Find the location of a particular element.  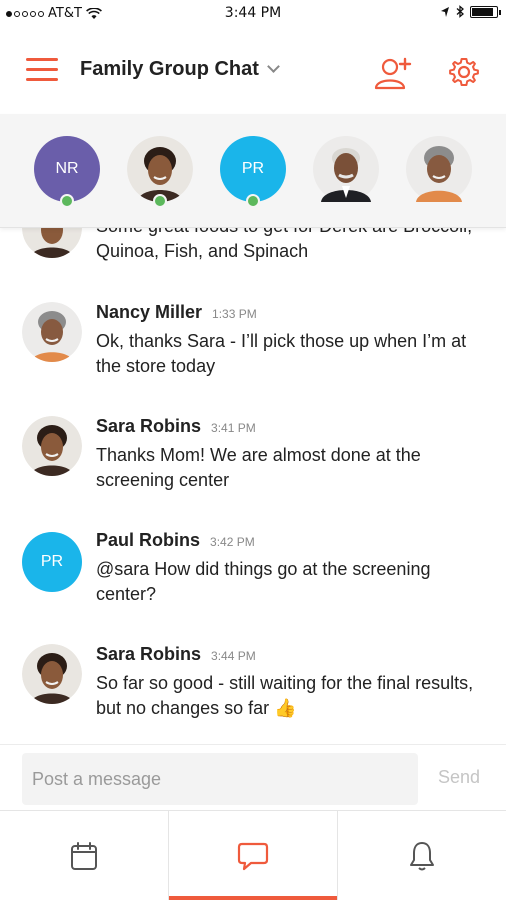

status-time: 3:44 PM is located at coordinates (253, 13).